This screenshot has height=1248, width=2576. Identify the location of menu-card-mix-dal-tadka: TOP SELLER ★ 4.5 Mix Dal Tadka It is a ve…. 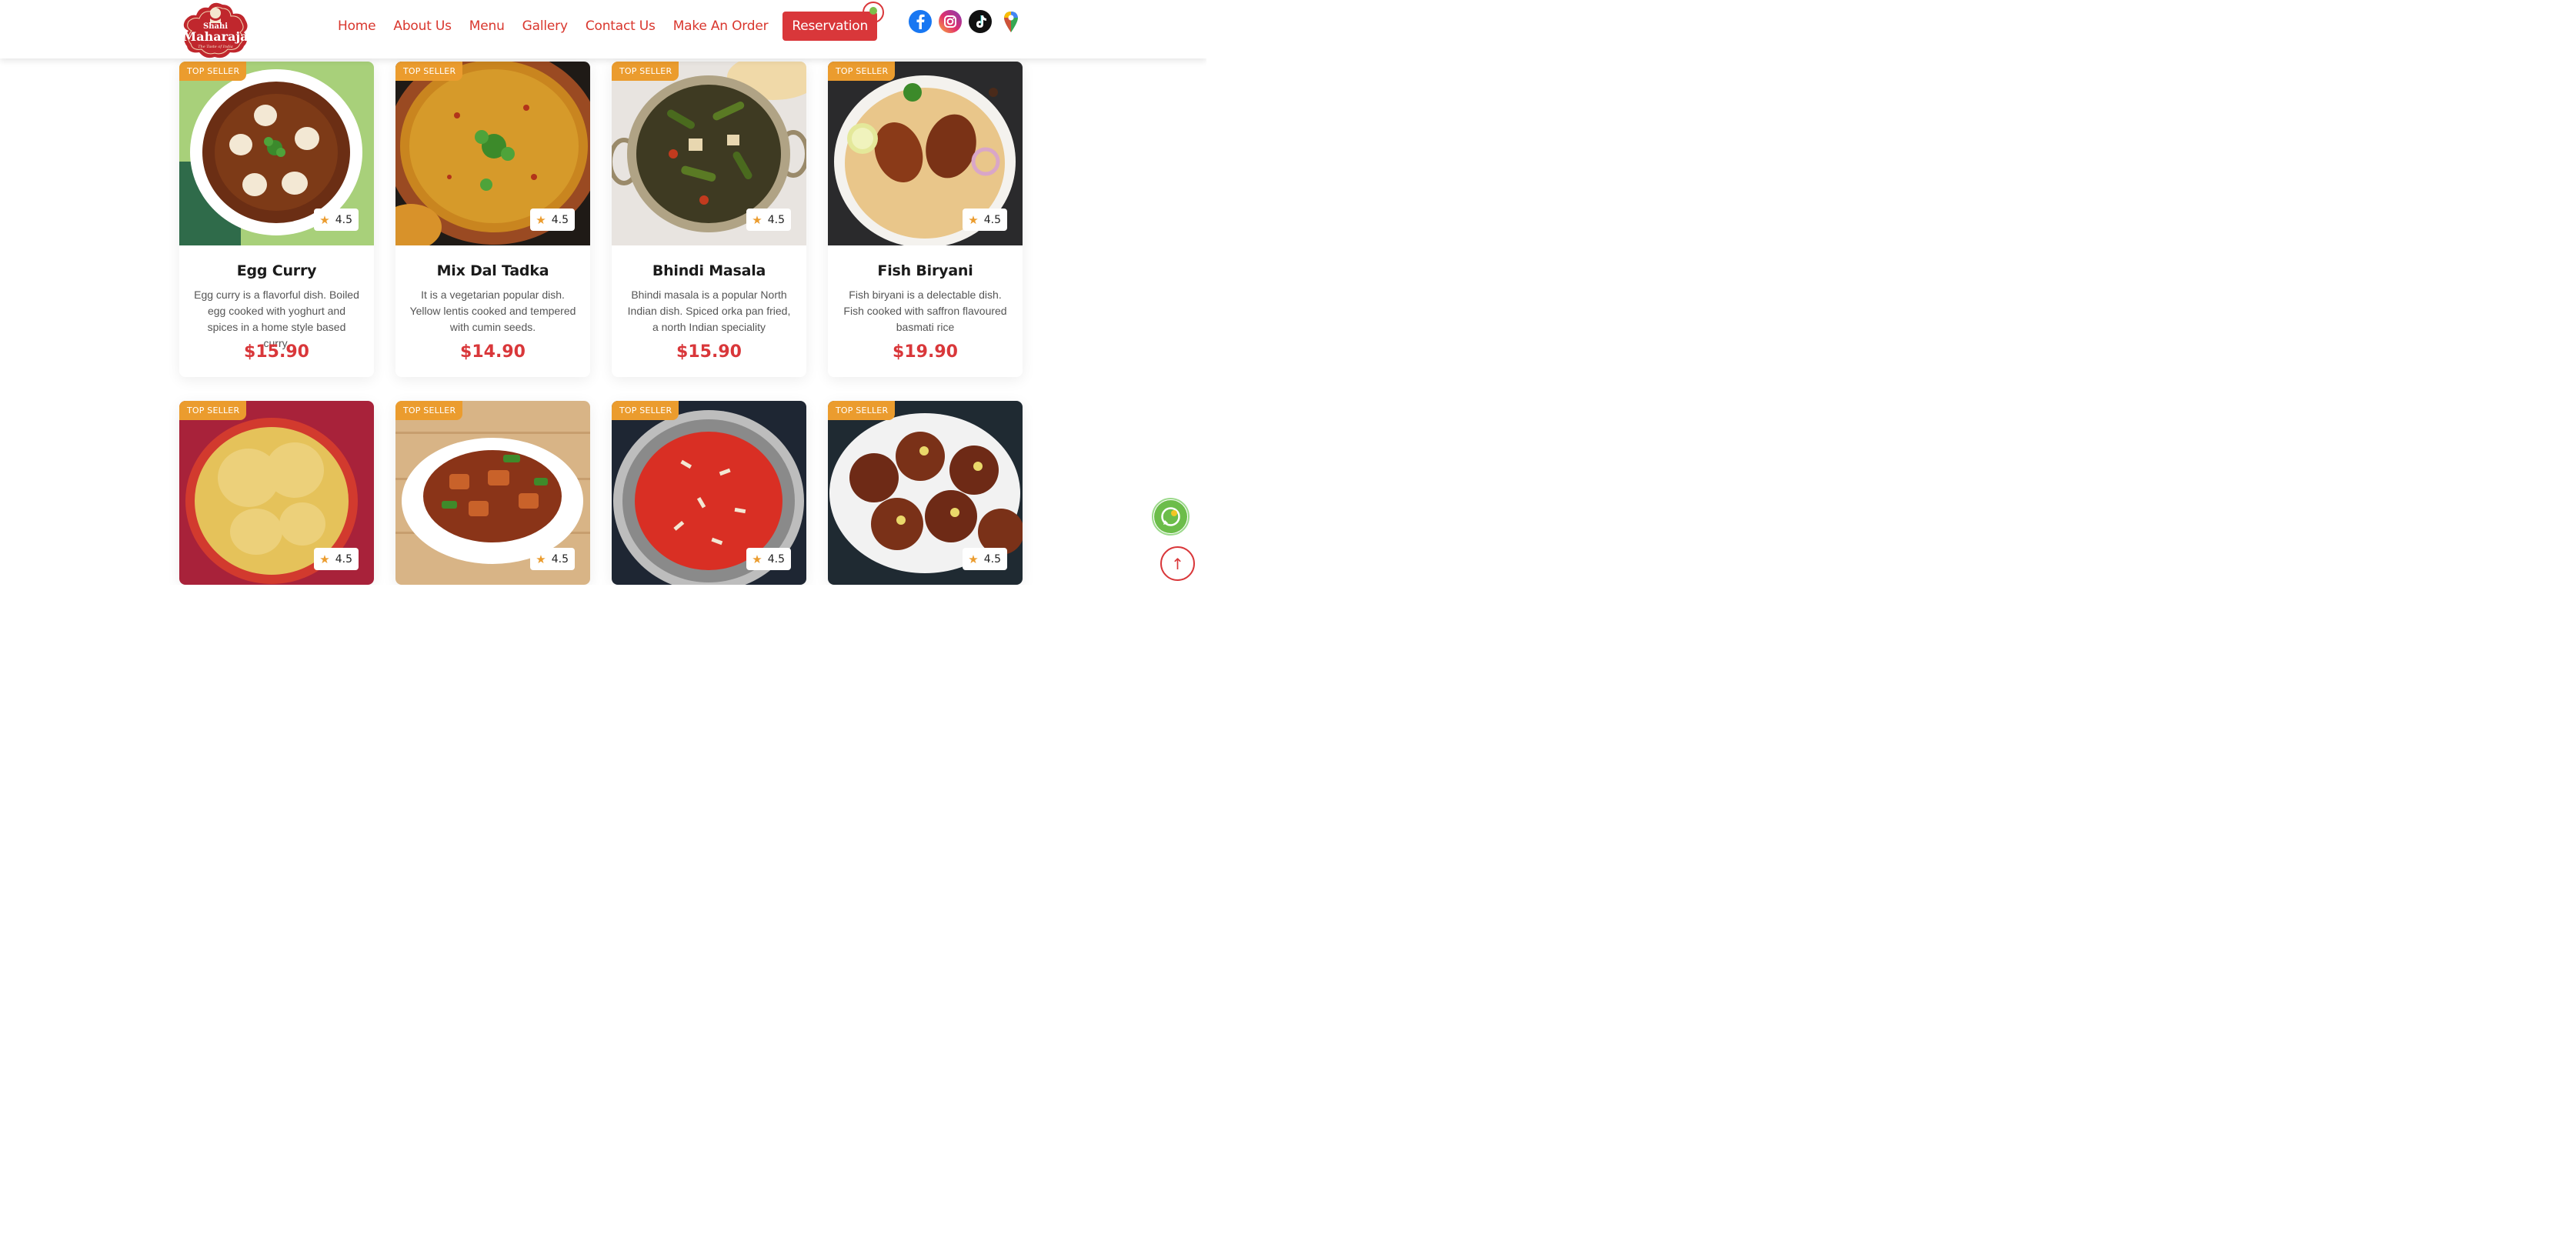
(493, 219).